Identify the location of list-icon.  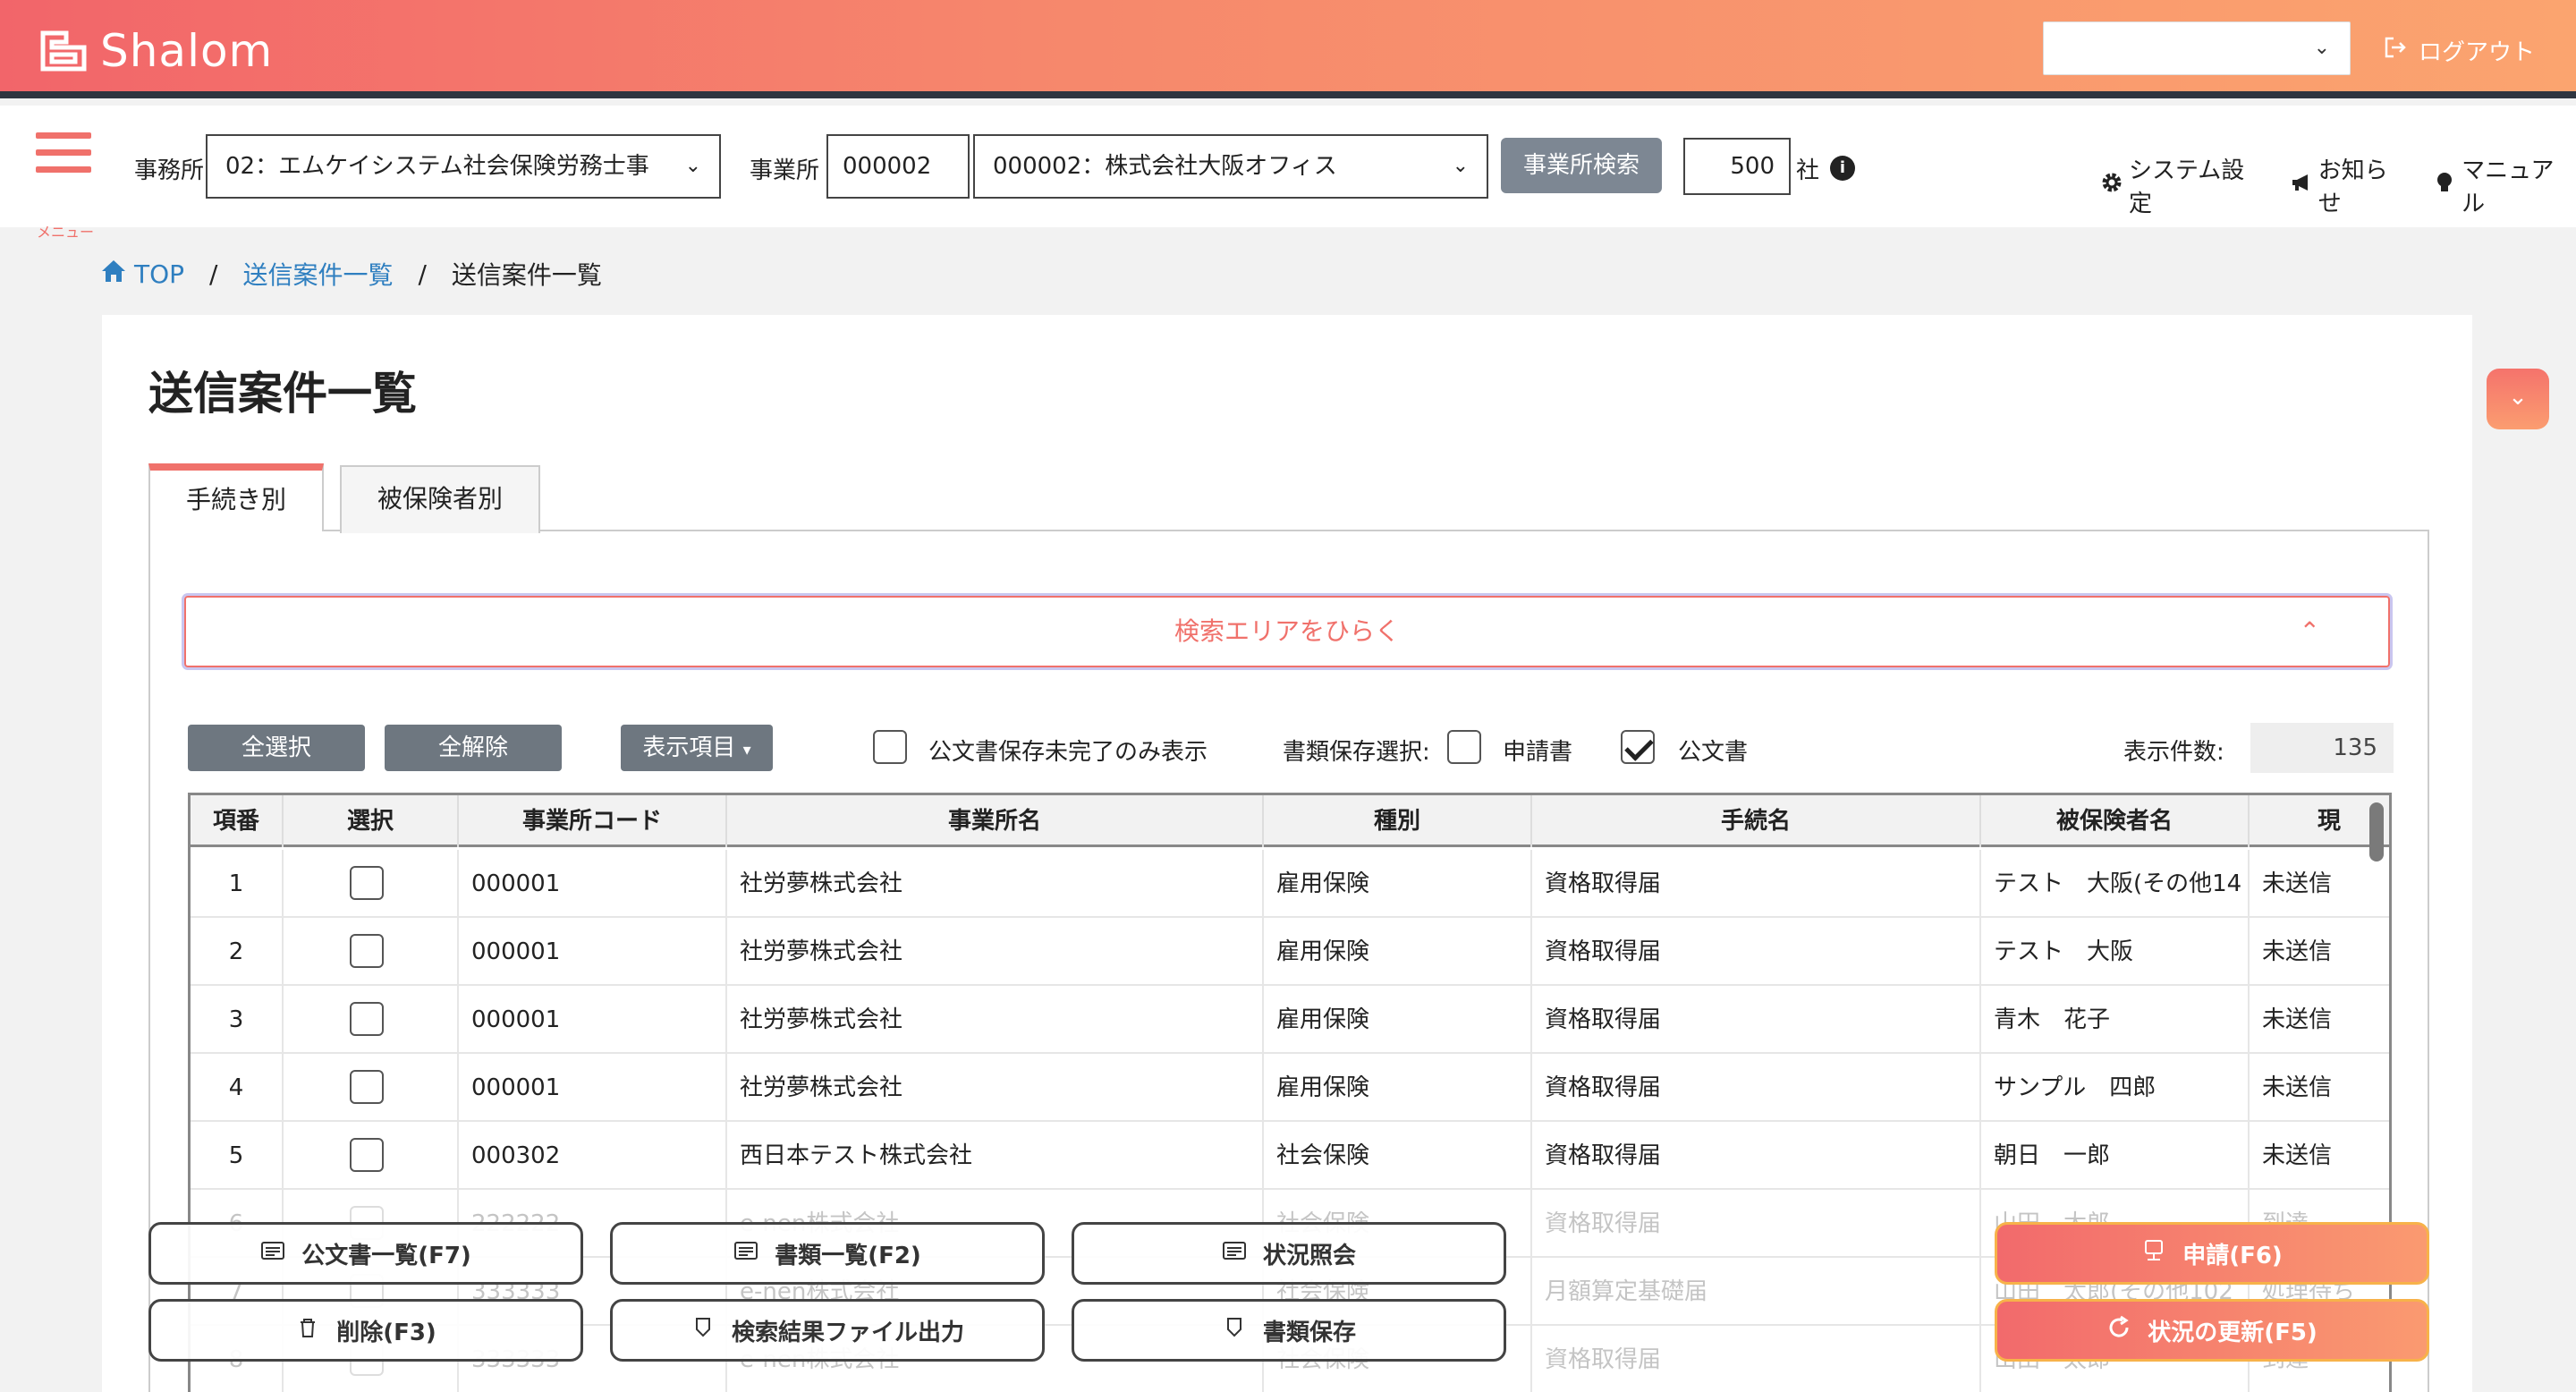
(272, 1253).